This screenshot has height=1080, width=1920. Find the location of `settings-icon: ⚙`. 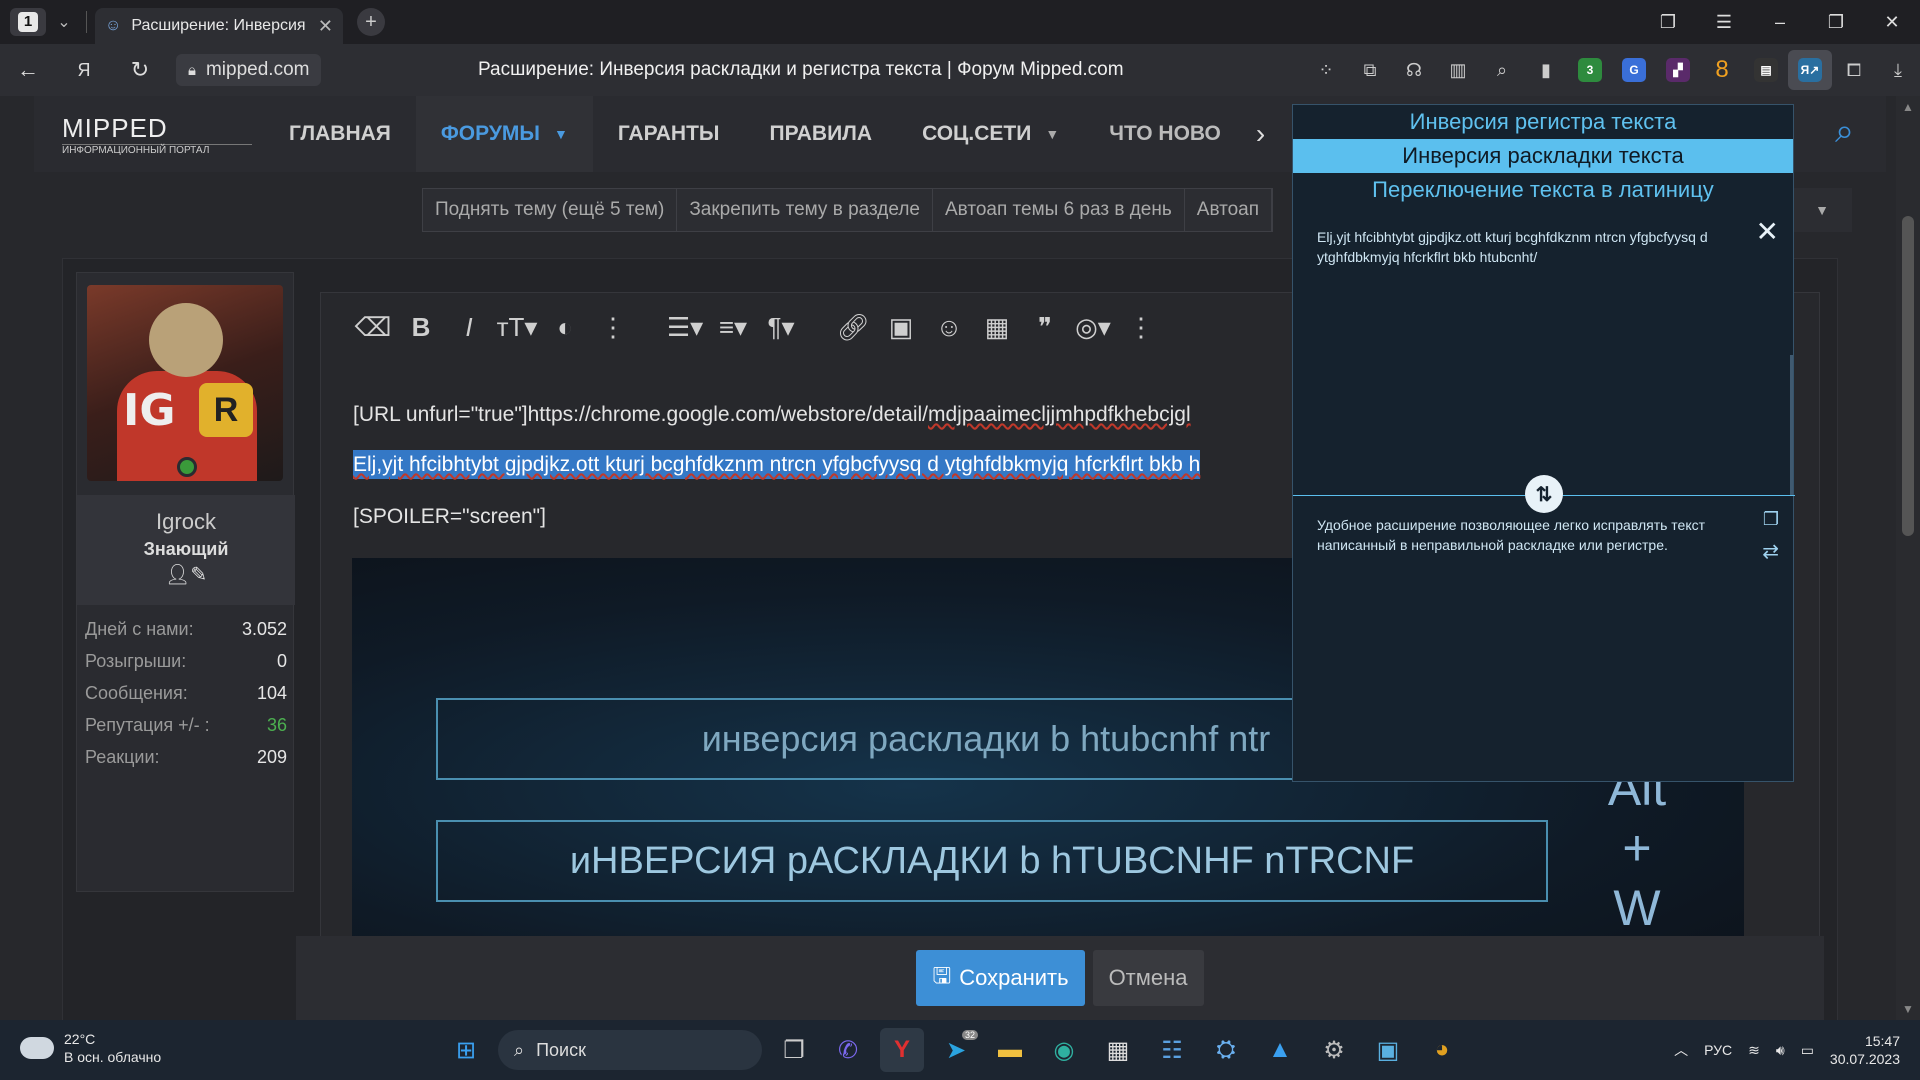

settings-icon: ⚙ is located at coordinates (1334, 1050).